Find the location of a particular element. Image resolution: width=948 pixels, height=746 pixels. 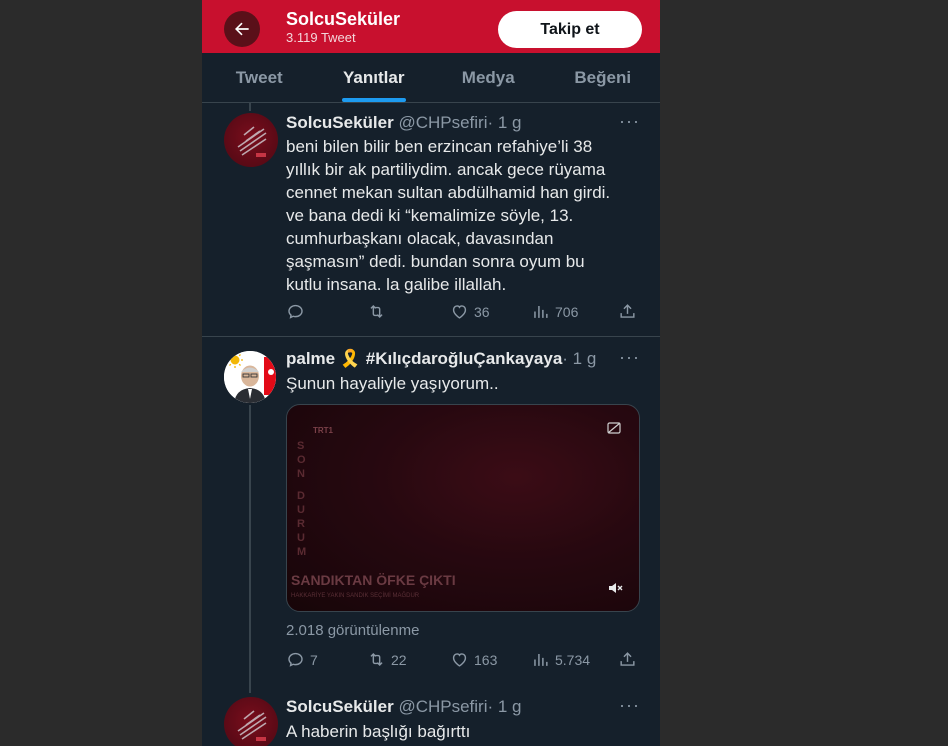

tweet-author-line: palme 🎗️ #KılıçdaroğluÇankayaya· 1 g is located at coordinates (441, 359).